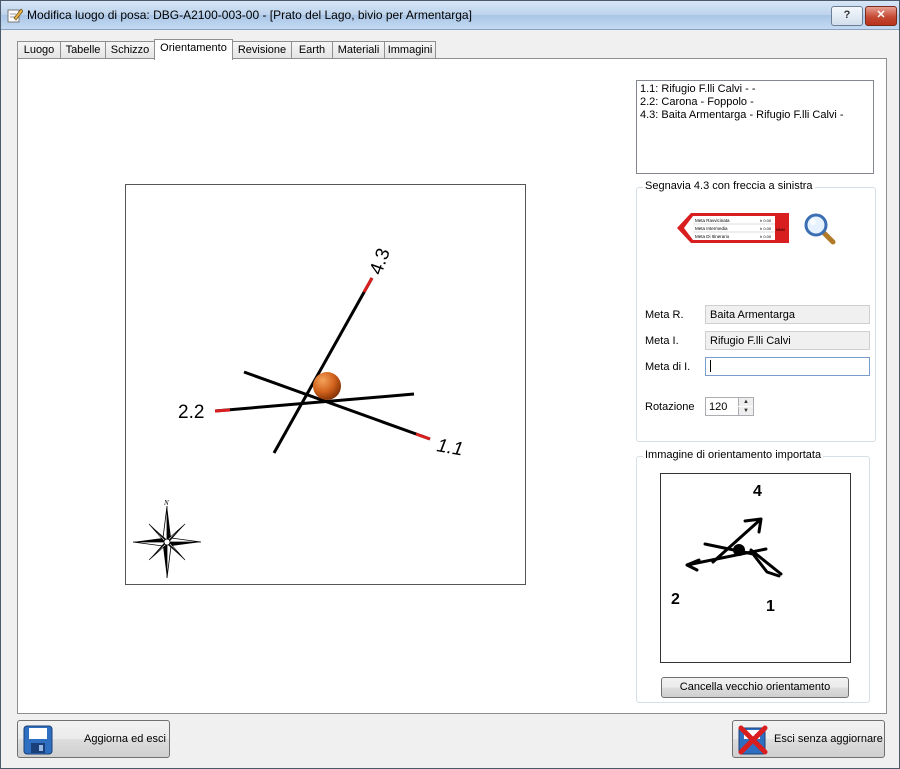 The width and height of the screenshot is (900, 769). Describe the element at coordinates (787, 340) in the screenshot. I see `meta-i-field: Rifugio F.lli Calvi` at that location.